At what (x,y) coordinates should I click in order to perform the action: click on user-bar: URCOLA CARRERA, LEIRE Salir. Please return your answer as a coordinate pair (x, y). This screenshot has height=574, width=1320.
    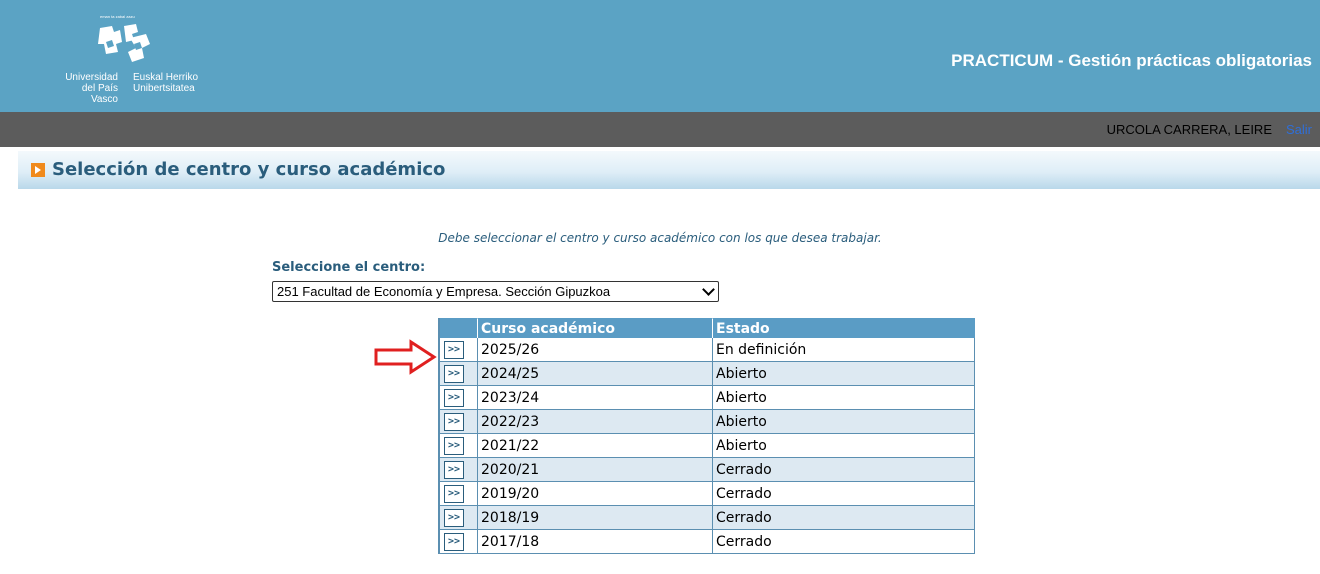
    Looking at the image, I should click on (660, 129).